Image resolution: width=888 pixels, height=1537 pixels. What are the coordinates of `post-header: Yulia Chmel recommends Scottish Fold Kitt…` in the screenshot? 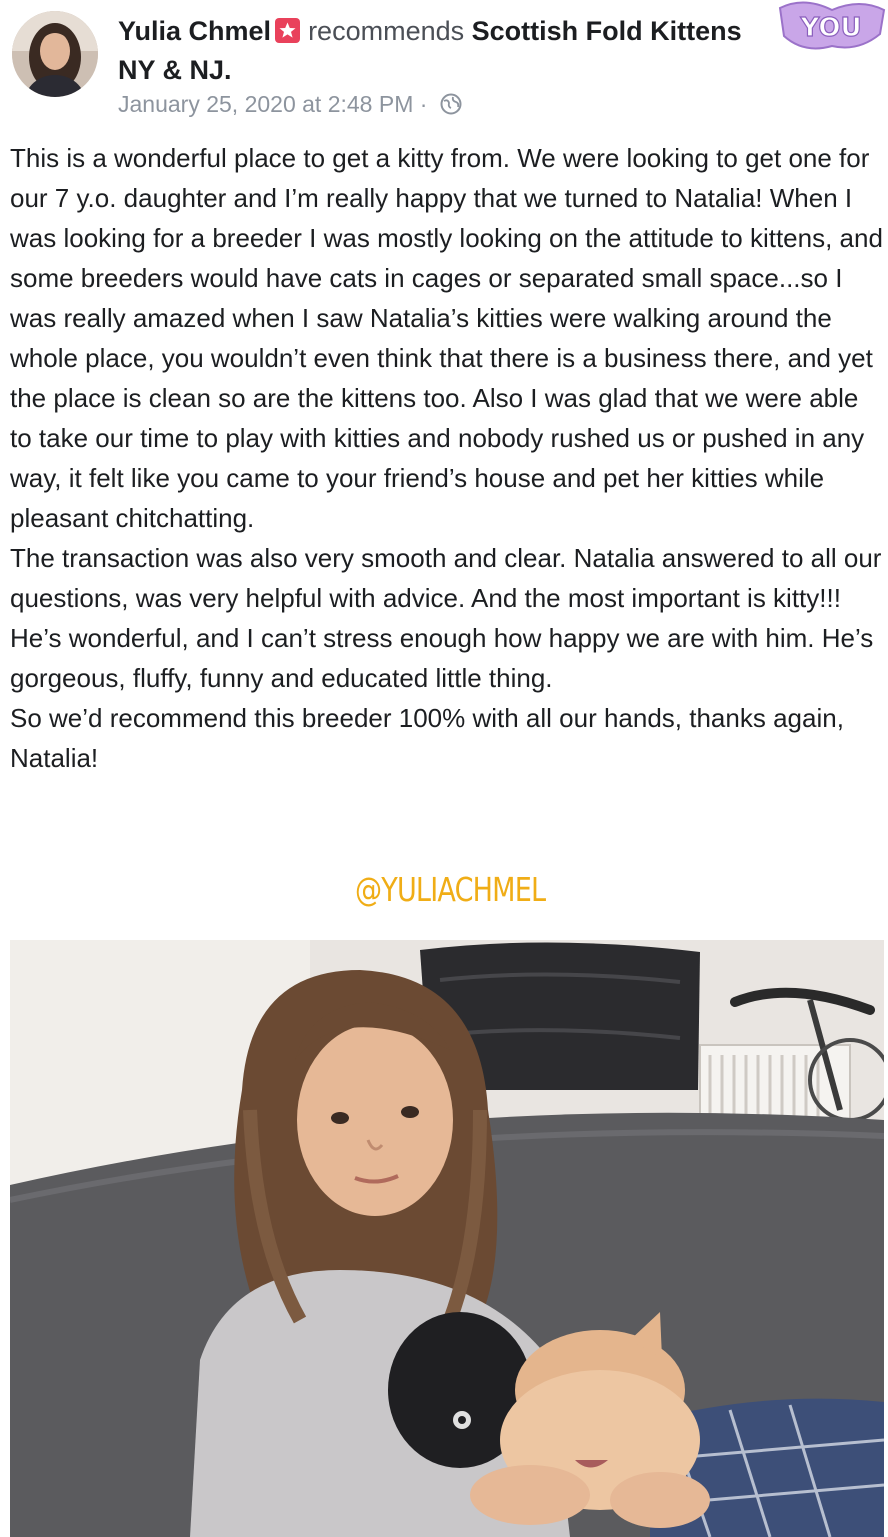 It's located at (444, 66).